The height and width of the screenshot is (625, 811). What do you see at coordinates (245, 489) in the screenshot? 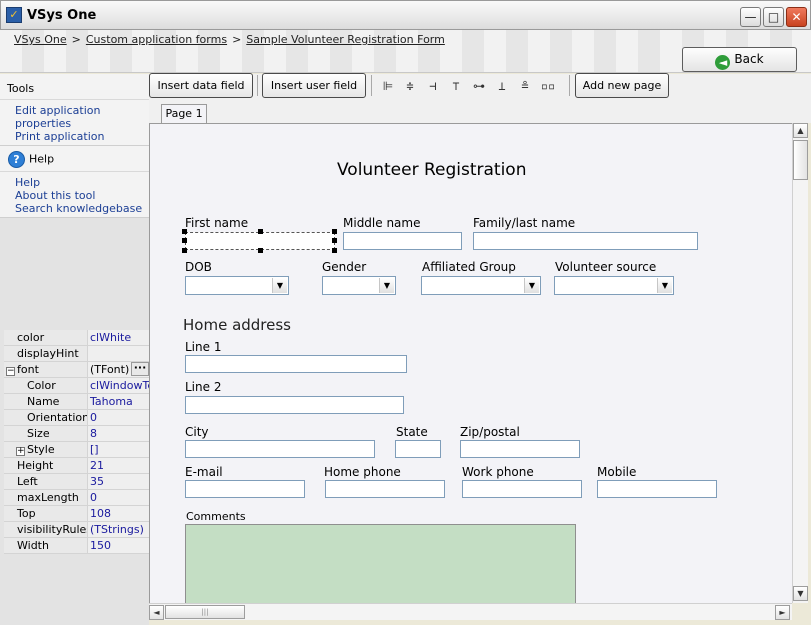
I see `email-field` at bounding box center [245, 489].